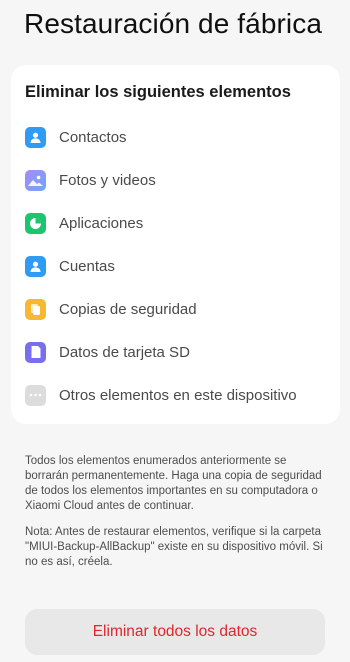 The height and width of the screenshot is (662, 350). I want to click on backup-icon, so click(35, 309).